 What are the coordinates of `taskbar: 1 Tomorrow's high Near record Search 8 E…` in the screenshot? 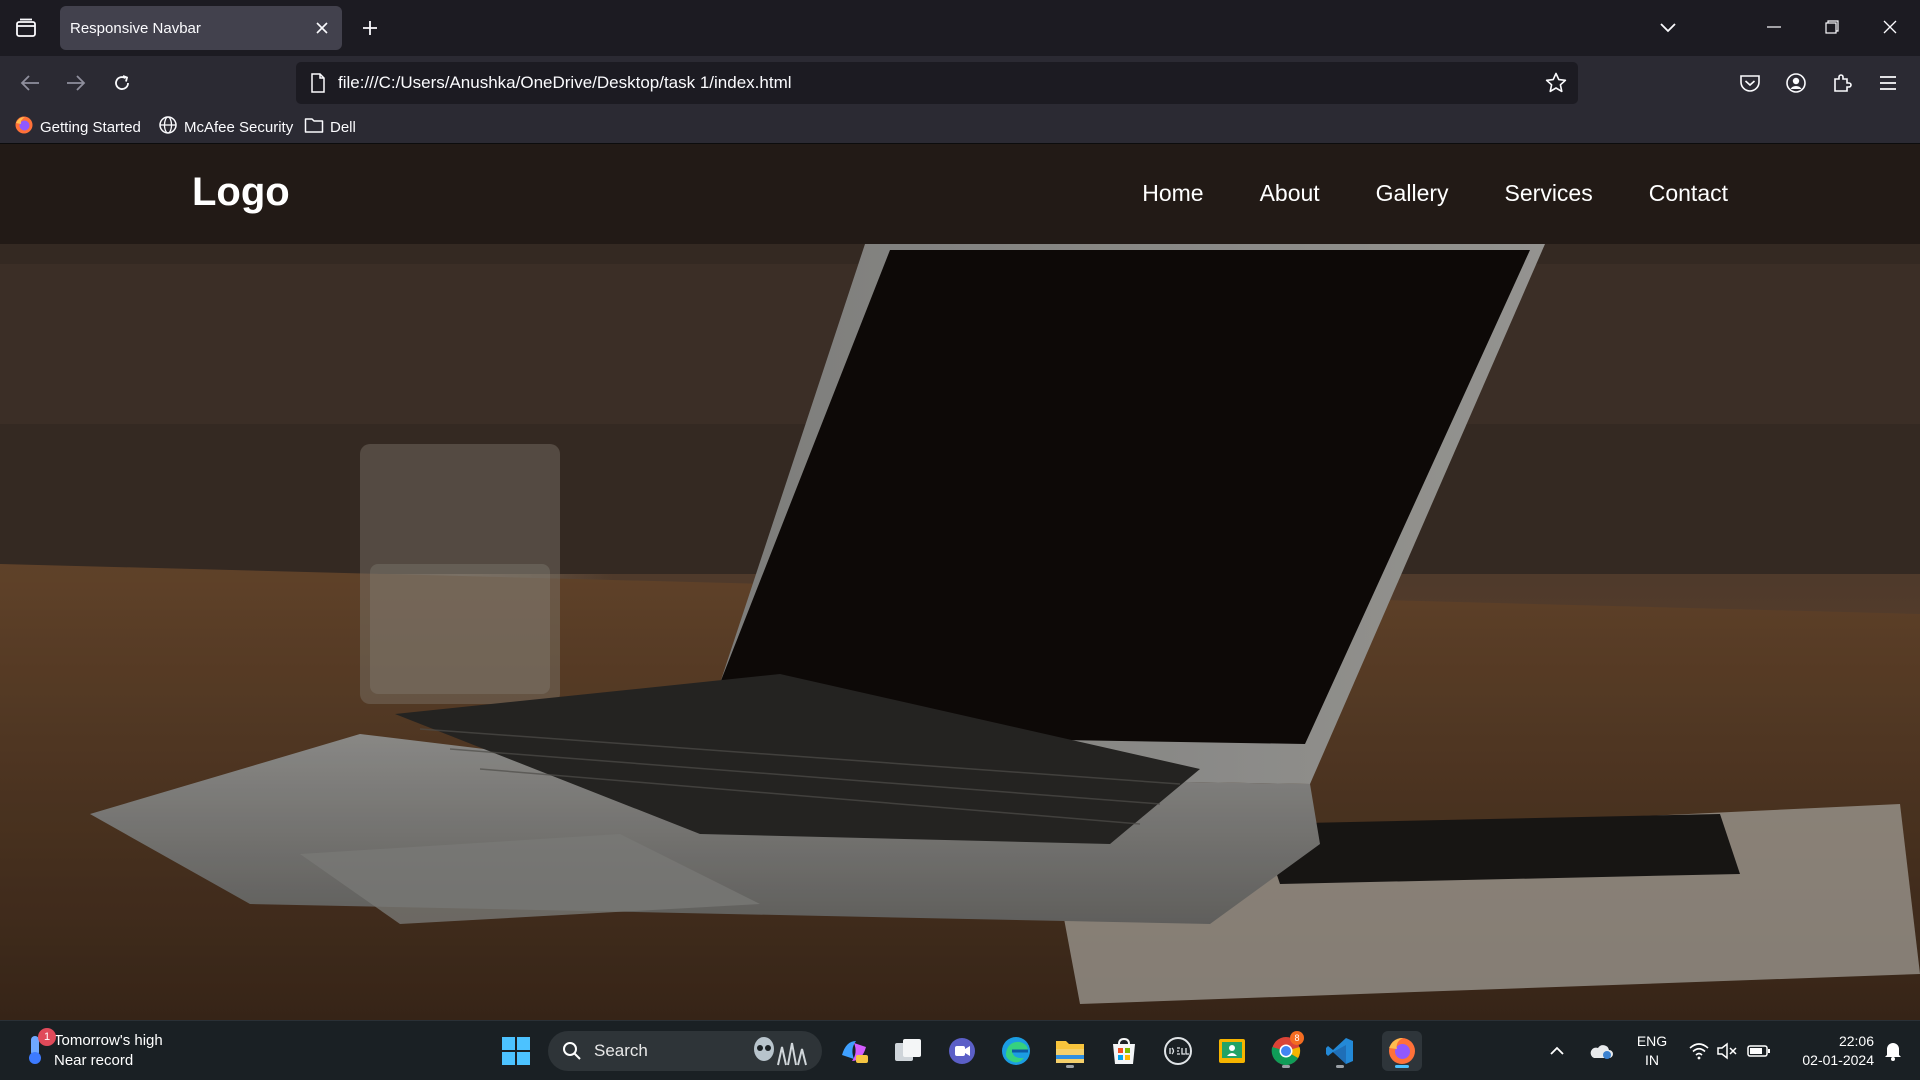 It's located at (960, 1050).